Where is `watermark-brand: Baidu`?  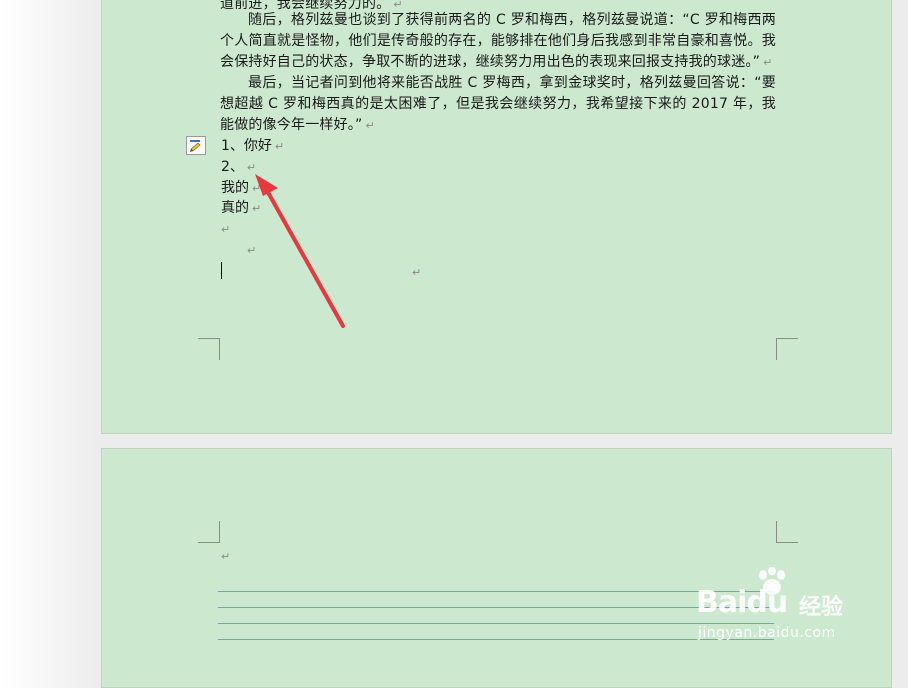
watermark-brand: Baidu is located at coordinates (742, 602).